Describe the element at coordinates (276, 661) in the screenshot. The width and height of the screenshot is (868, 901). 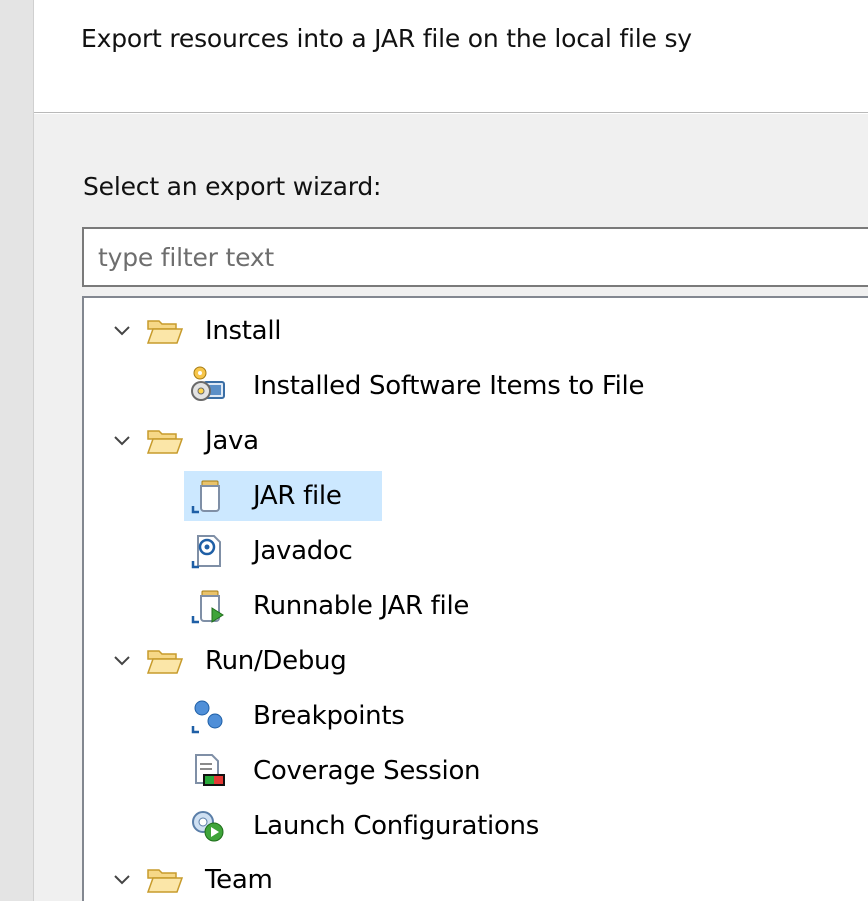
I see `tree-category-label: Run/Debug` at that location.